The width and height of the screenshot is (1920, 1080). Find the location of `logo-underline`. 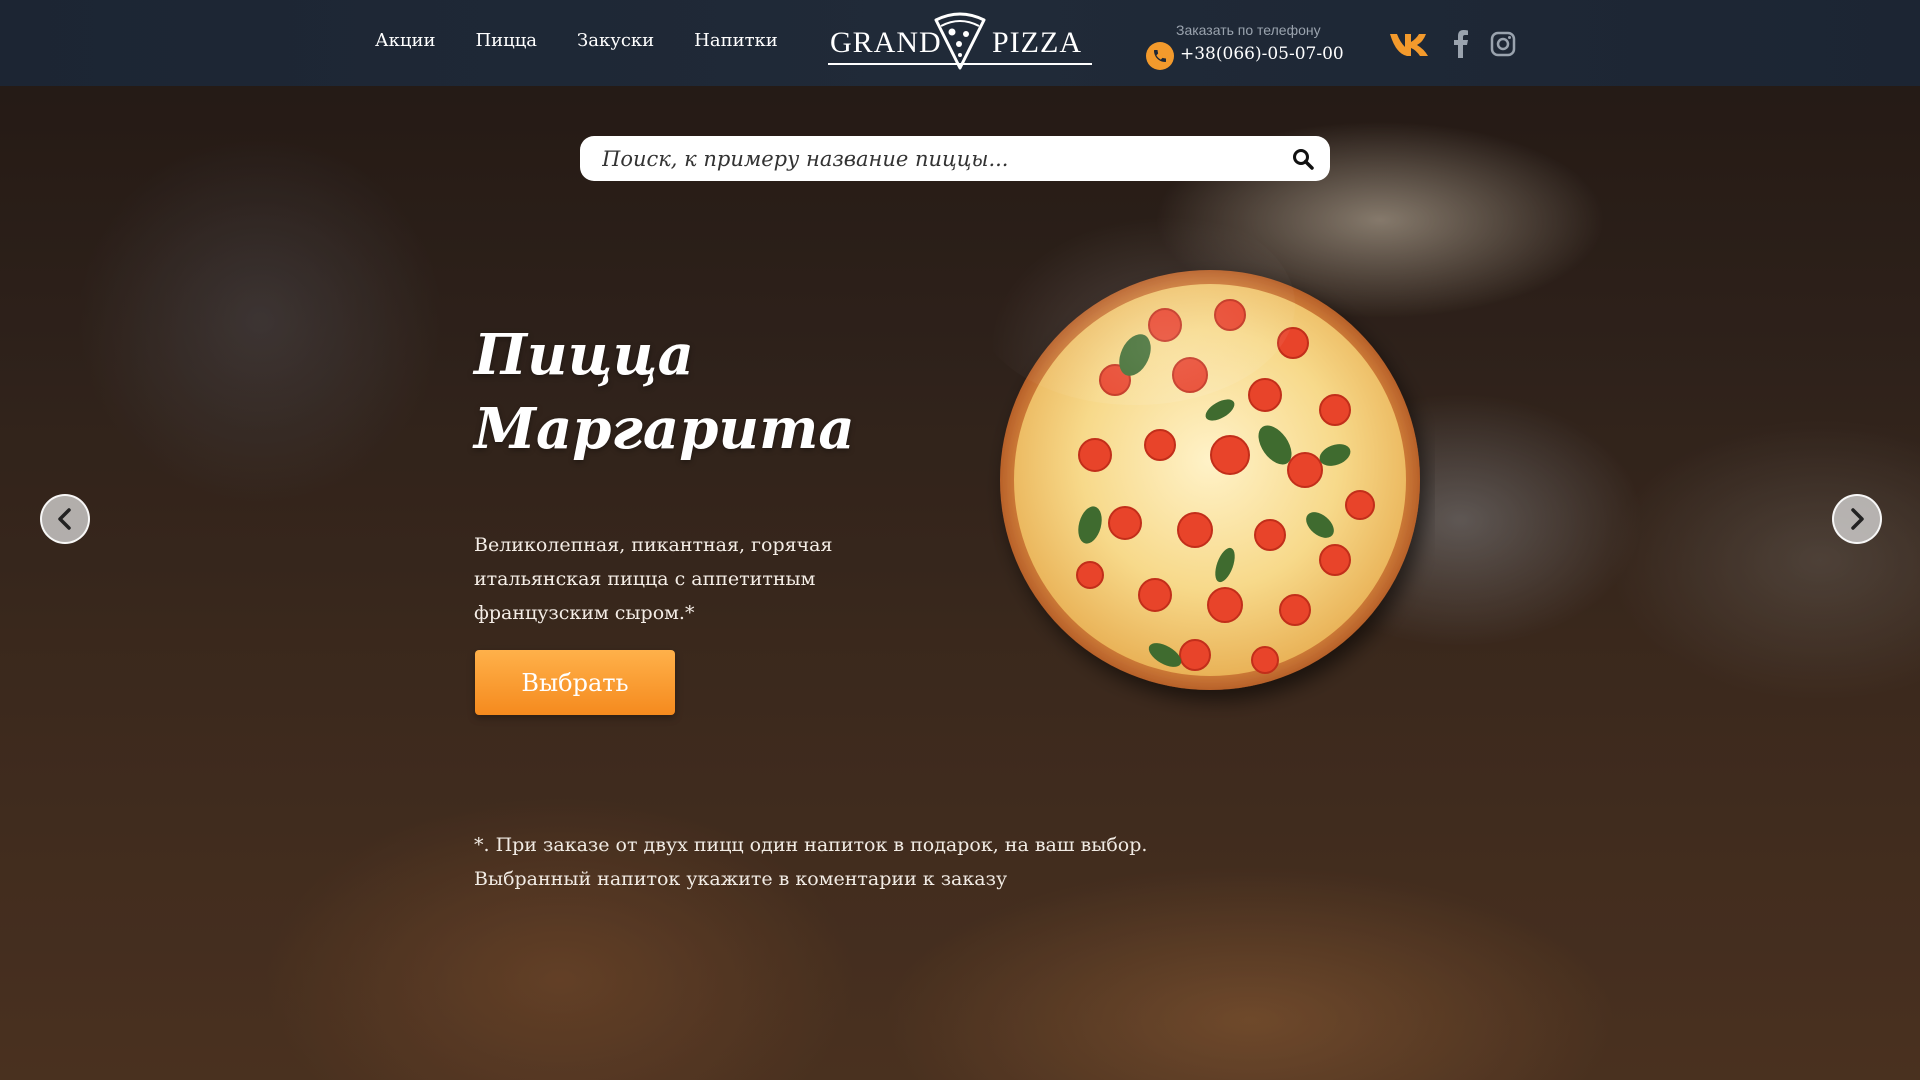

logo-underline is located at coordinates (960, 64).